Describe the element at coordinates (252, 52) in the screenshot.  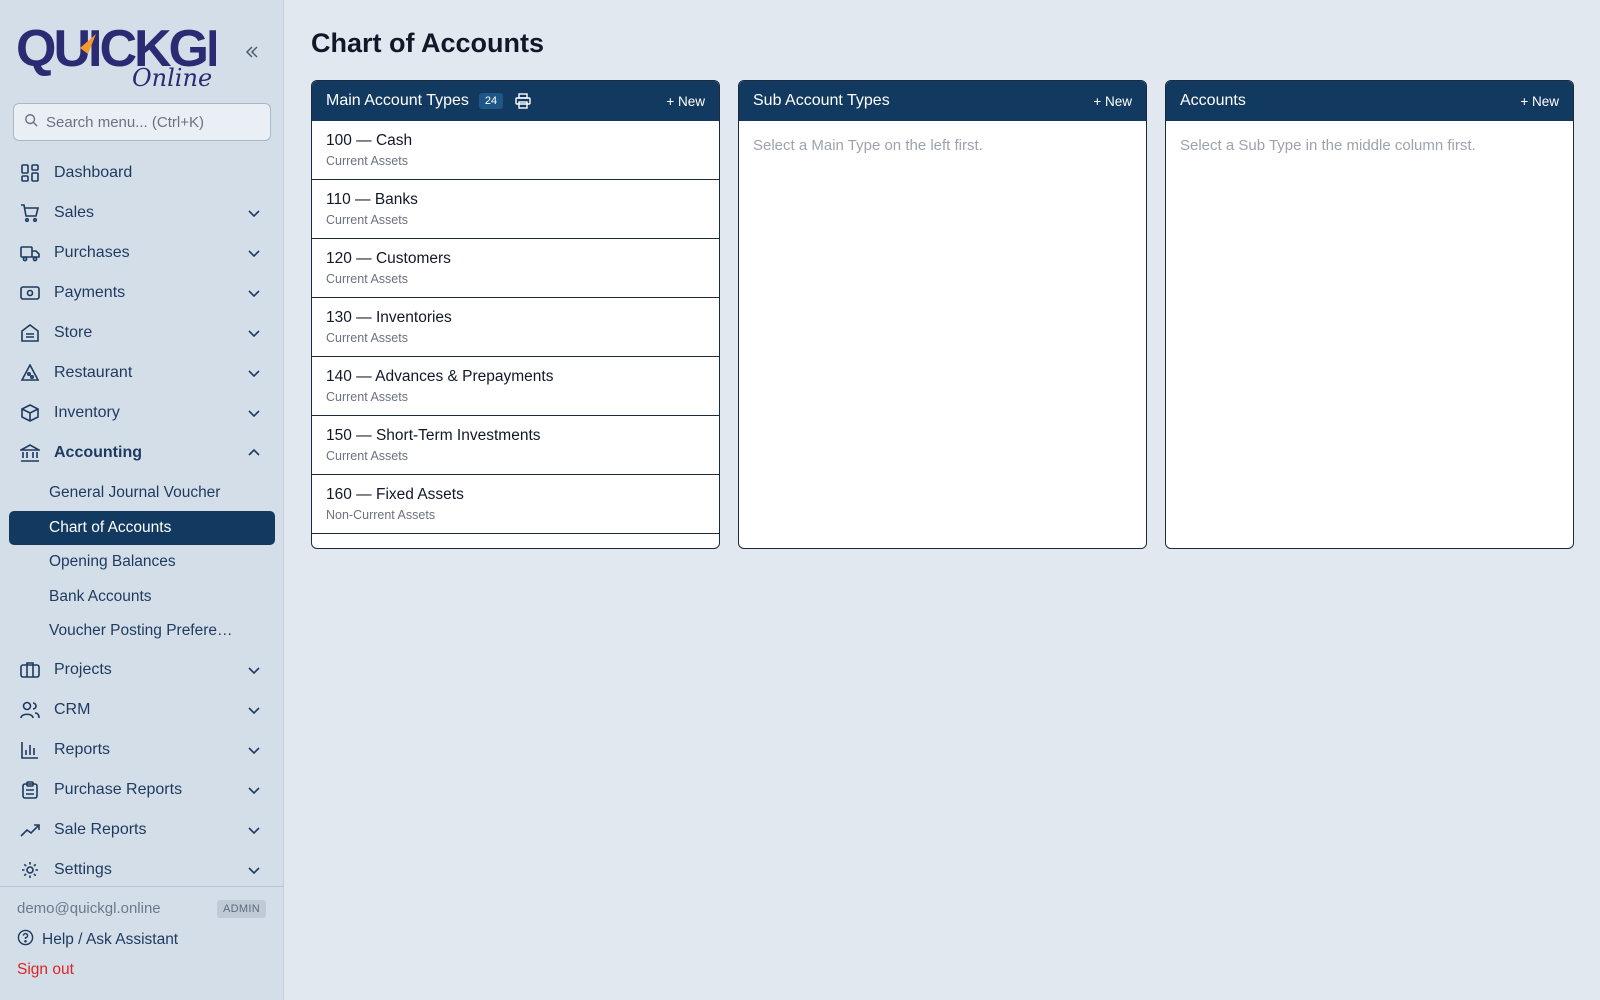
I see `collapse-sidebar-icon` at that location.